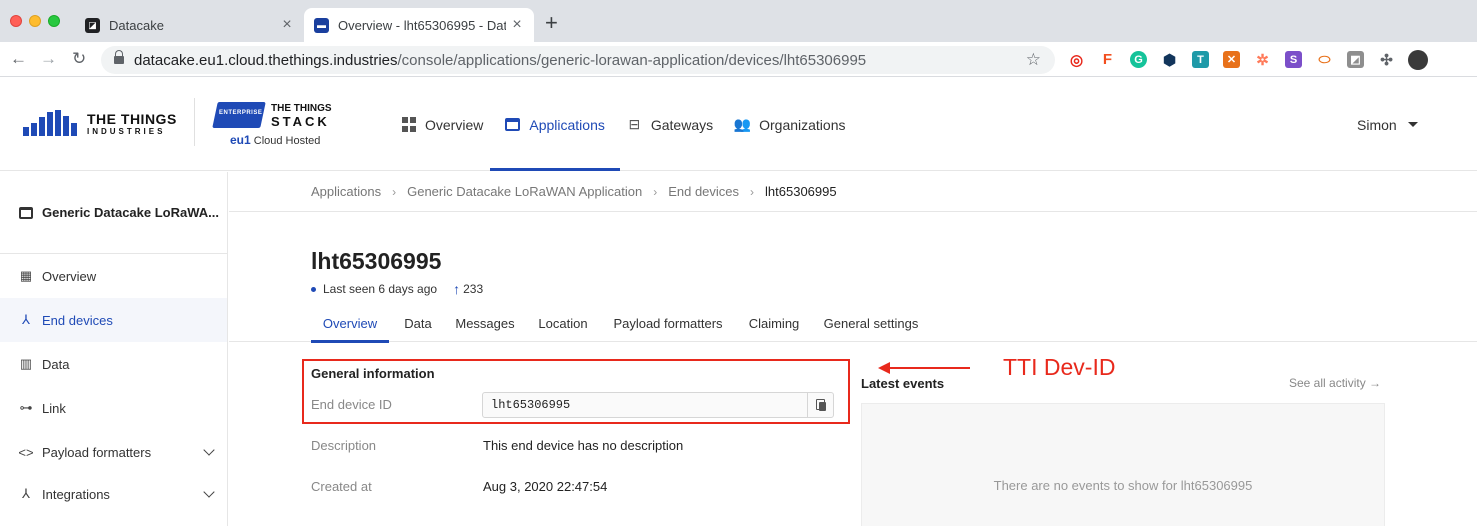 This screenshot has width=1477, height=526. Describe the element at coordinates (113, 494) in the screenshot. I see `sidebar-item-integrations: ⅄ Integrations` at that location.